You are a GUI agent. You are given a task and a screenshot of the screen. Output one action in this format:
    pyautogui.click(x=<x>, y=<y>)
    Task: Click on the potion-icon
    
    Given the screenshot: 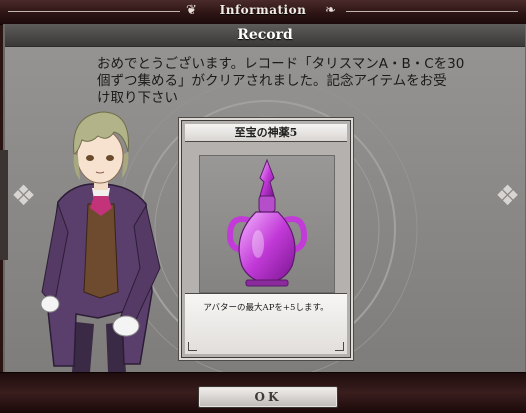 What is the action you would take?
    pyautogui.click(x=267, y=222)
    